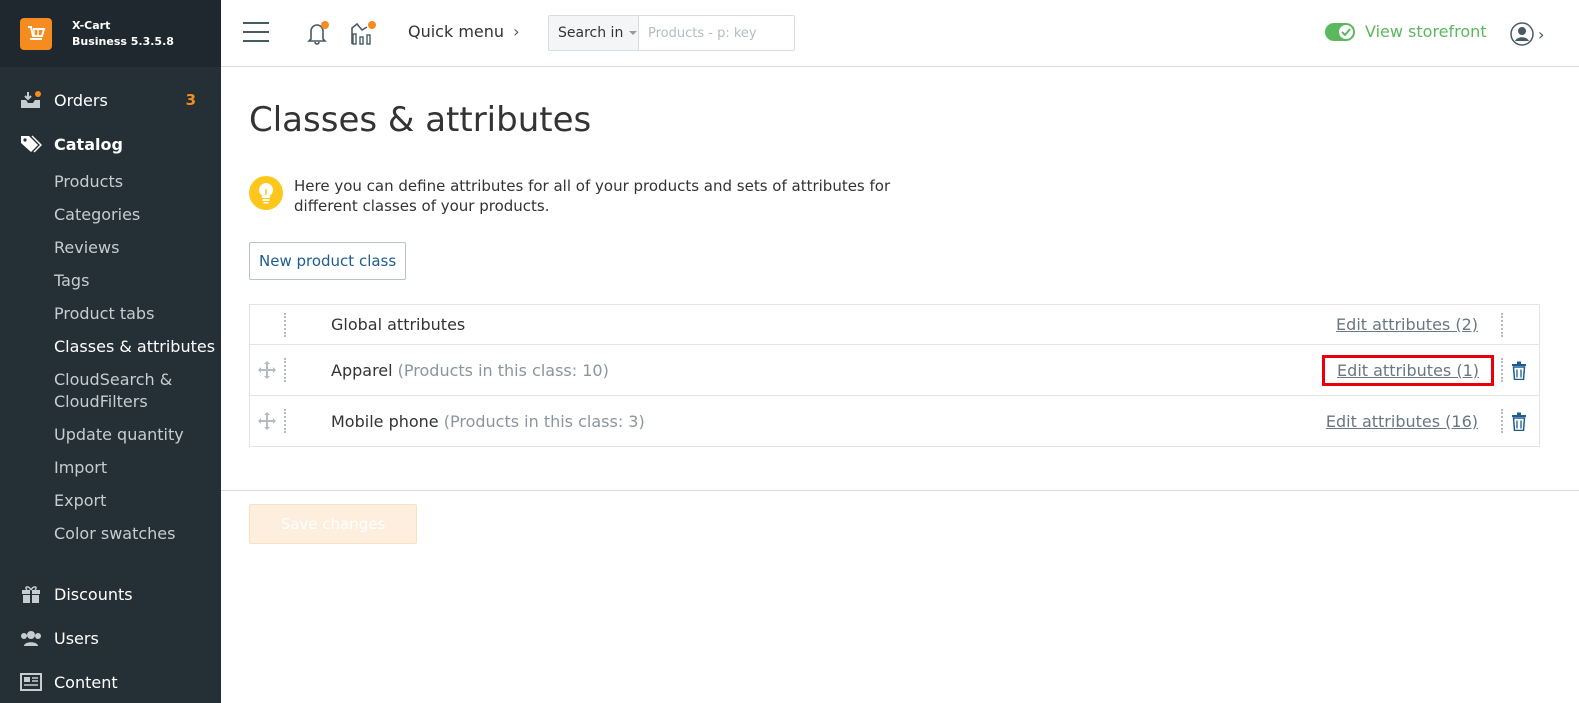  I want to click on sidebar-item-label: Users, so click(76, 638).